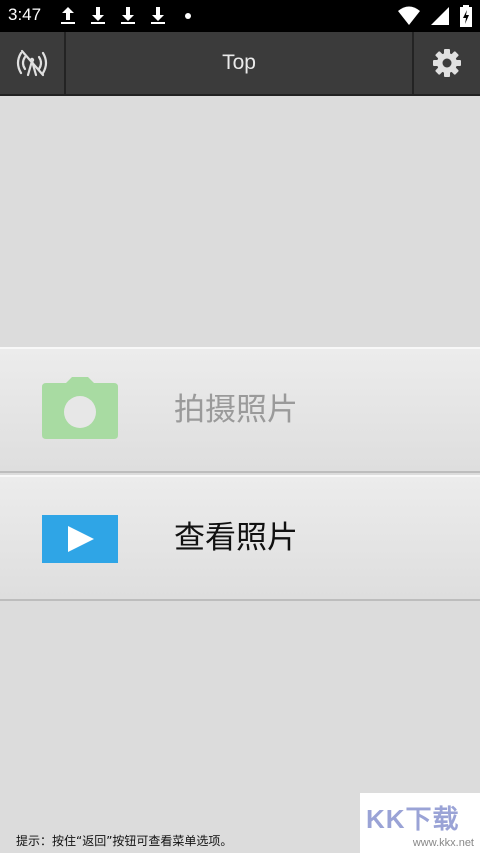 The height and width of the screenshot is (853, 480). Describe the element at coordinates (236, 410) in the screenshot. I see `take-photo-label: 拍摄照片` at that location.